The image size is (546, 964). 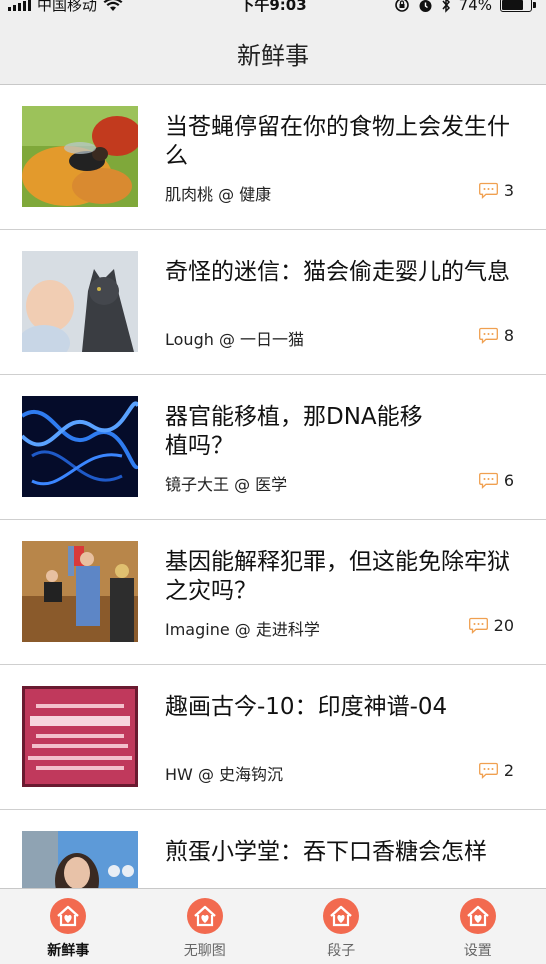 What do you see at coordinates (80, 301) in the screenshot?
I see `thumbnail-baby-and-cat` at bounding box center [80, 301].